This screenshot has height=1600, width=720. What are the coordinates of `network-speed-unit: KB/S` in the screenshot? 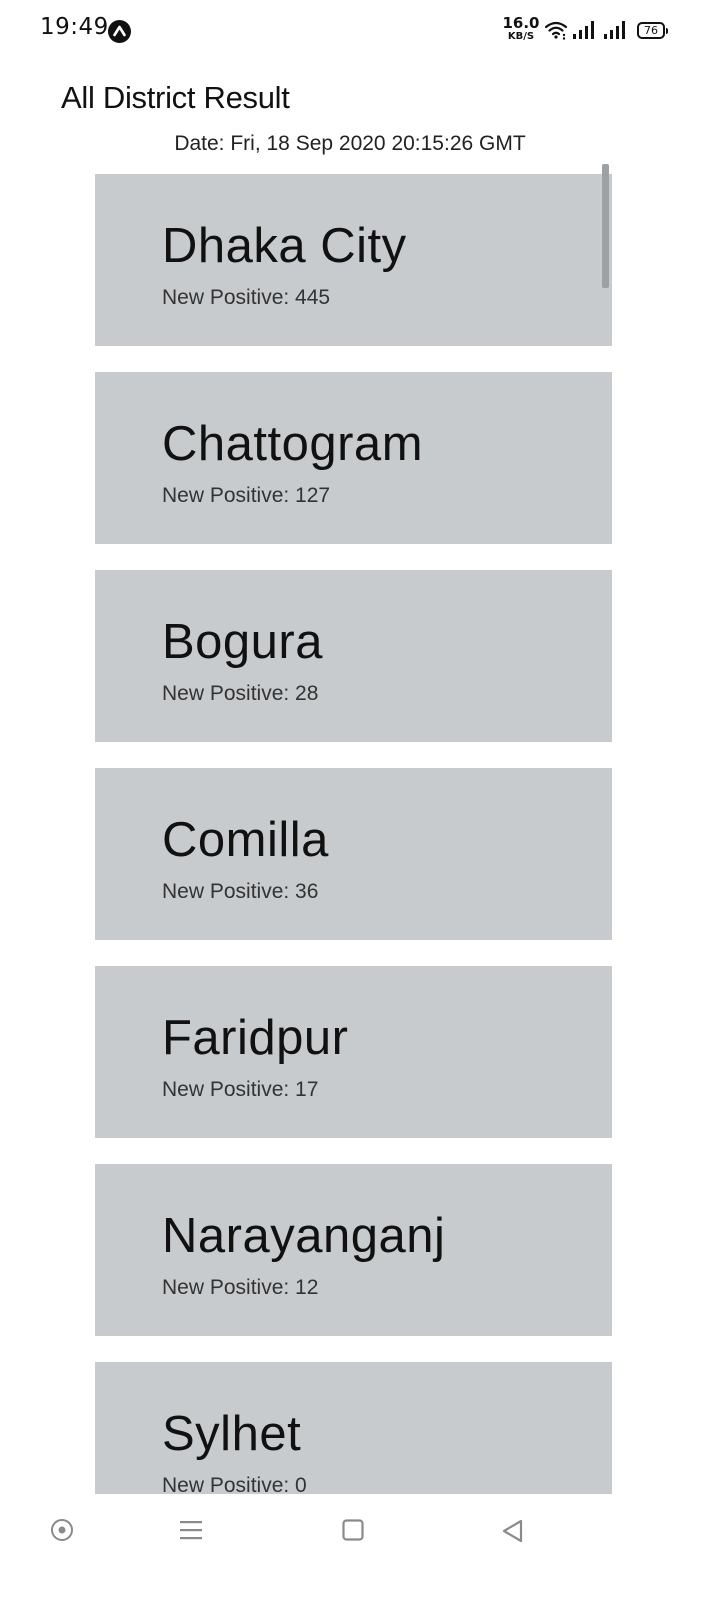 It's located at (521, 36).